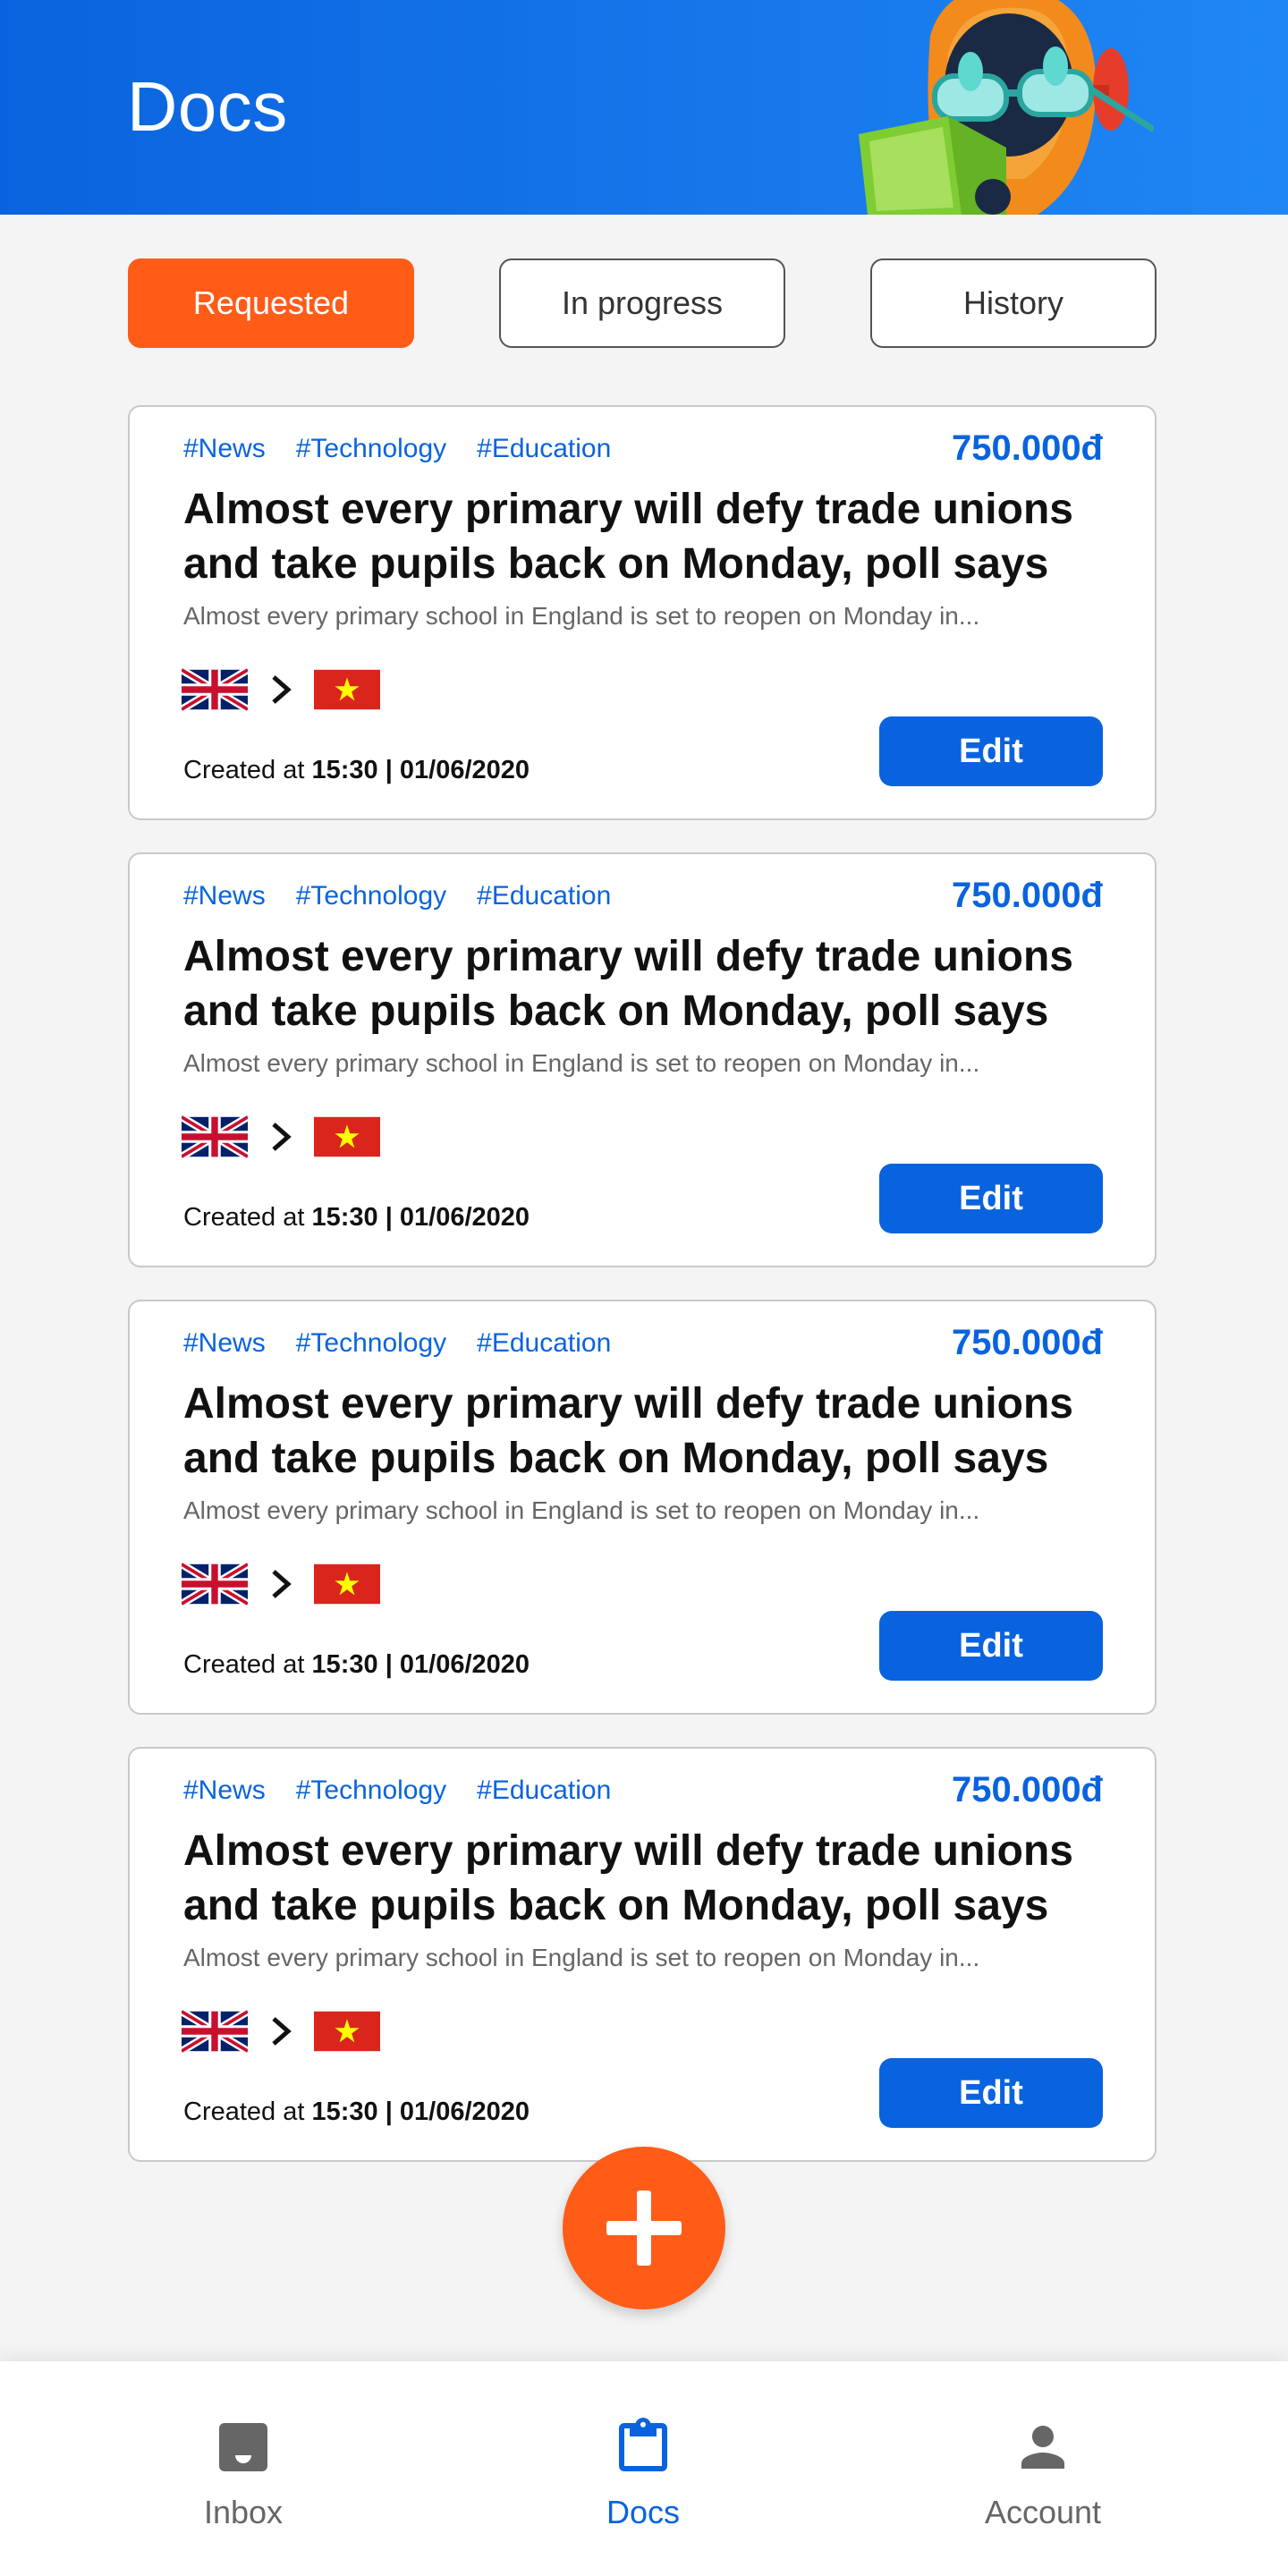 This screenshot has height=2576, width=1288. I want to click on person-icon, so click(1042, 2447).